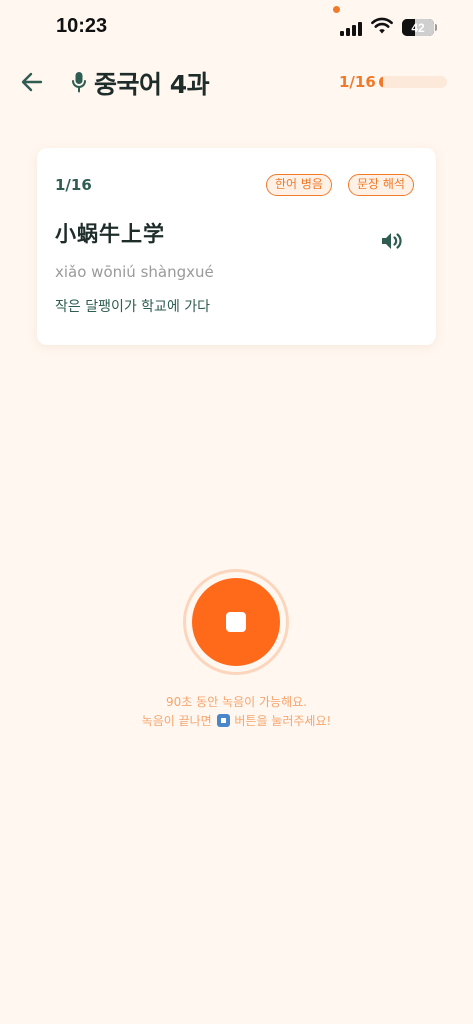 This screenshot has width=473, height=1024. I want to click on arrow-left-icon, so click(32, 82).